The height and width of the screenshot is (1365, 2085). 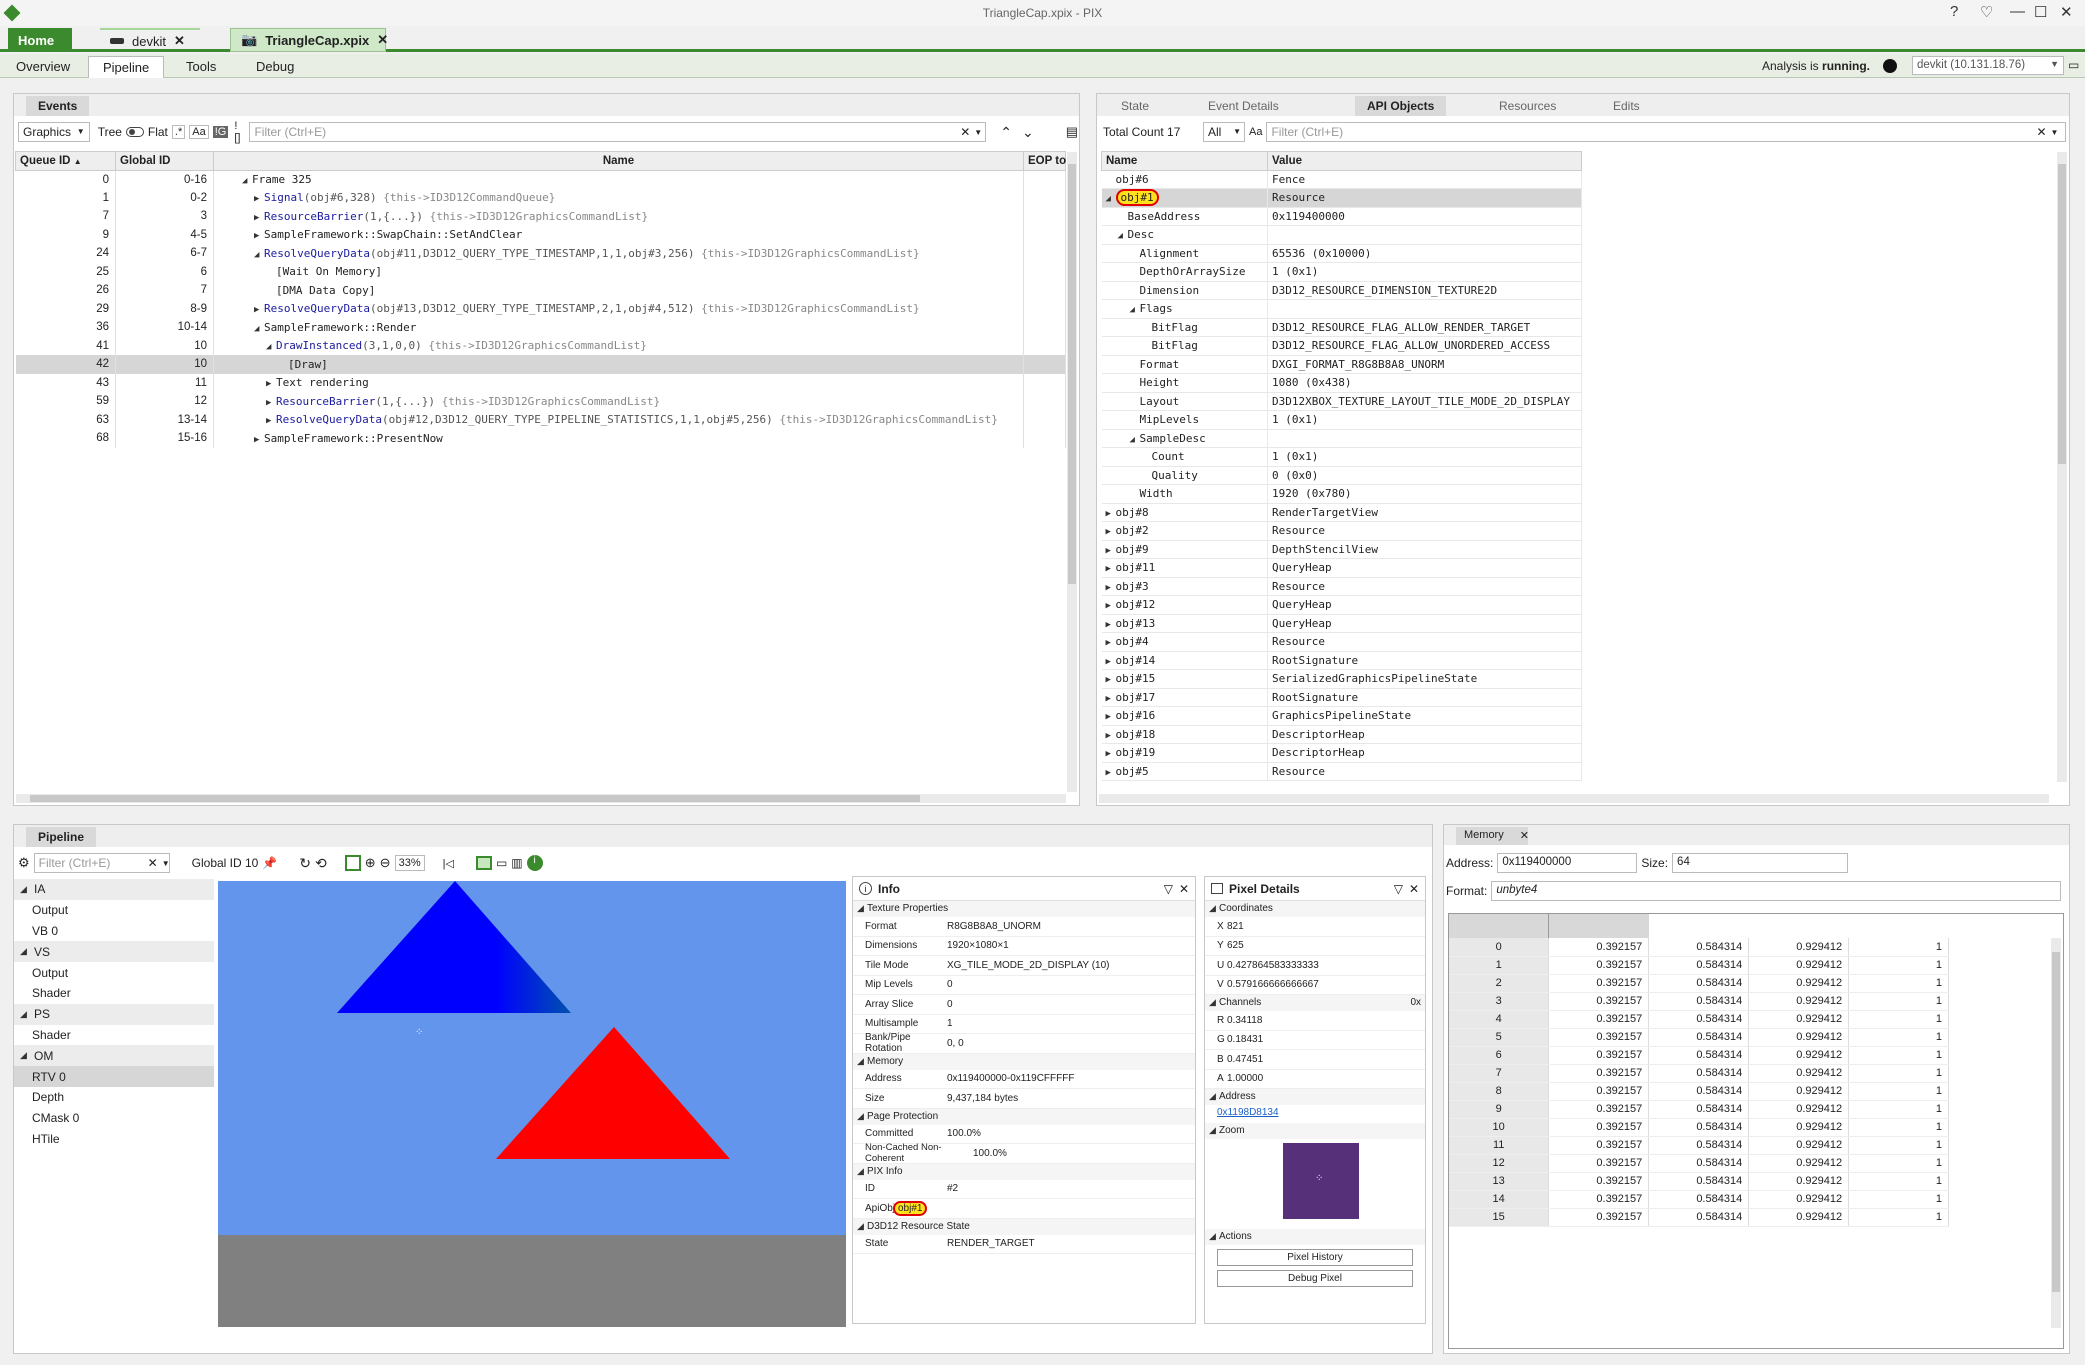 What do you see at coordinates (114, 1139) in the screenshot?
I see `pipeline-item: HTile` at bounding box center [114, 1139].